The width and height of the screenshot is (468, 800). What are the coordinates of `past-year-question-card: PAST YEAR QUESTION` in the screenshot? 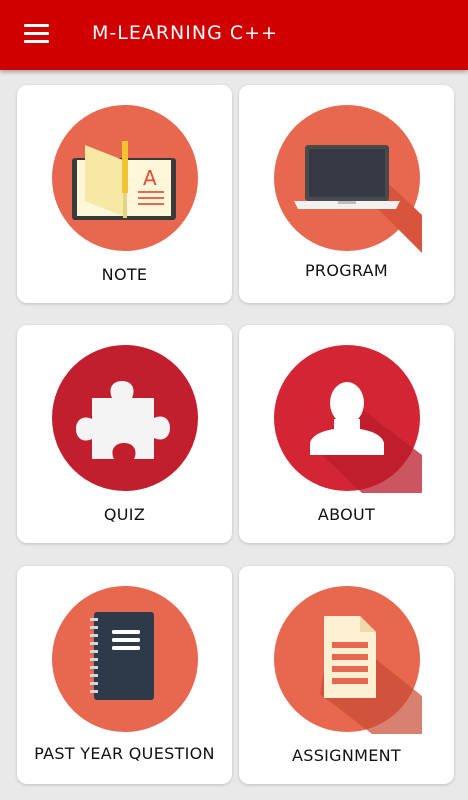 It's located at (124, 675).